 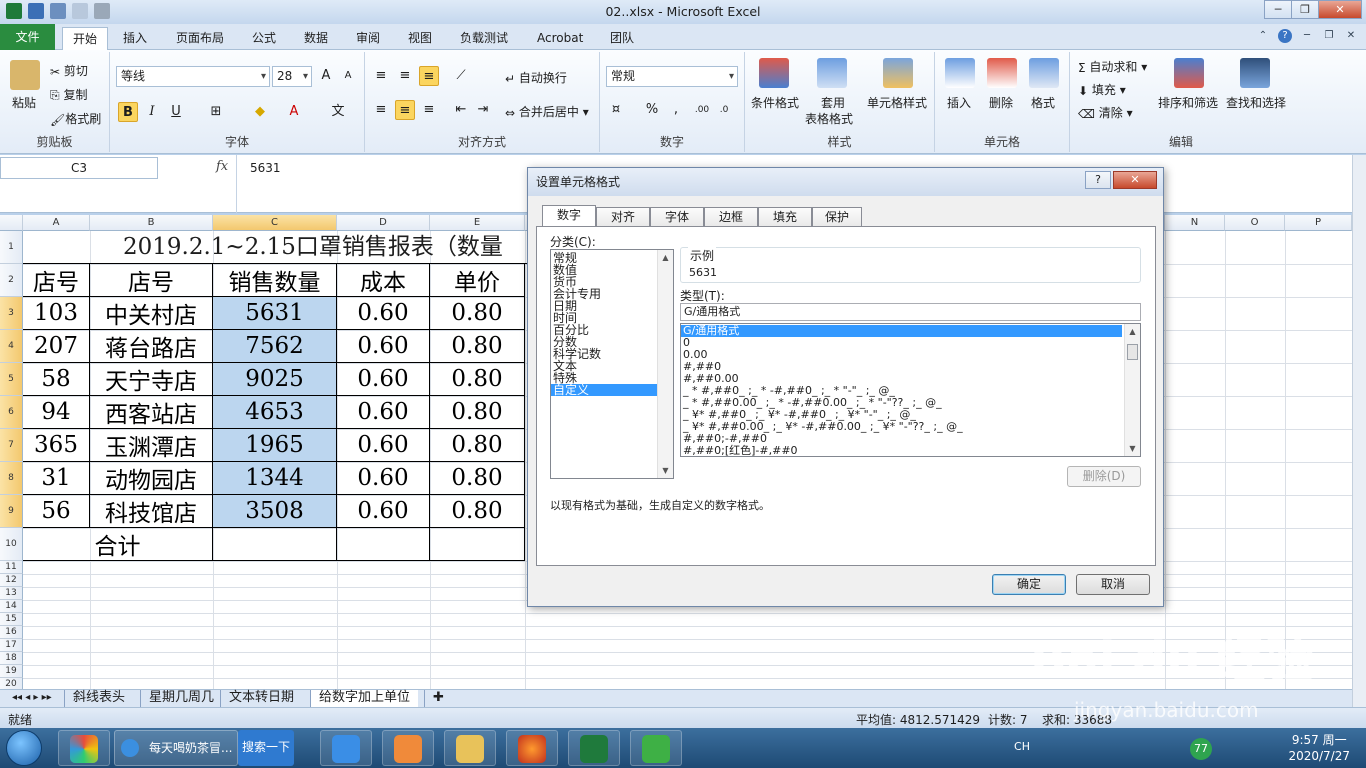 What do you see at coordinates (676, 110) in the screenshot?
I see `comma-button: ,` at bounding box center [676, 110].